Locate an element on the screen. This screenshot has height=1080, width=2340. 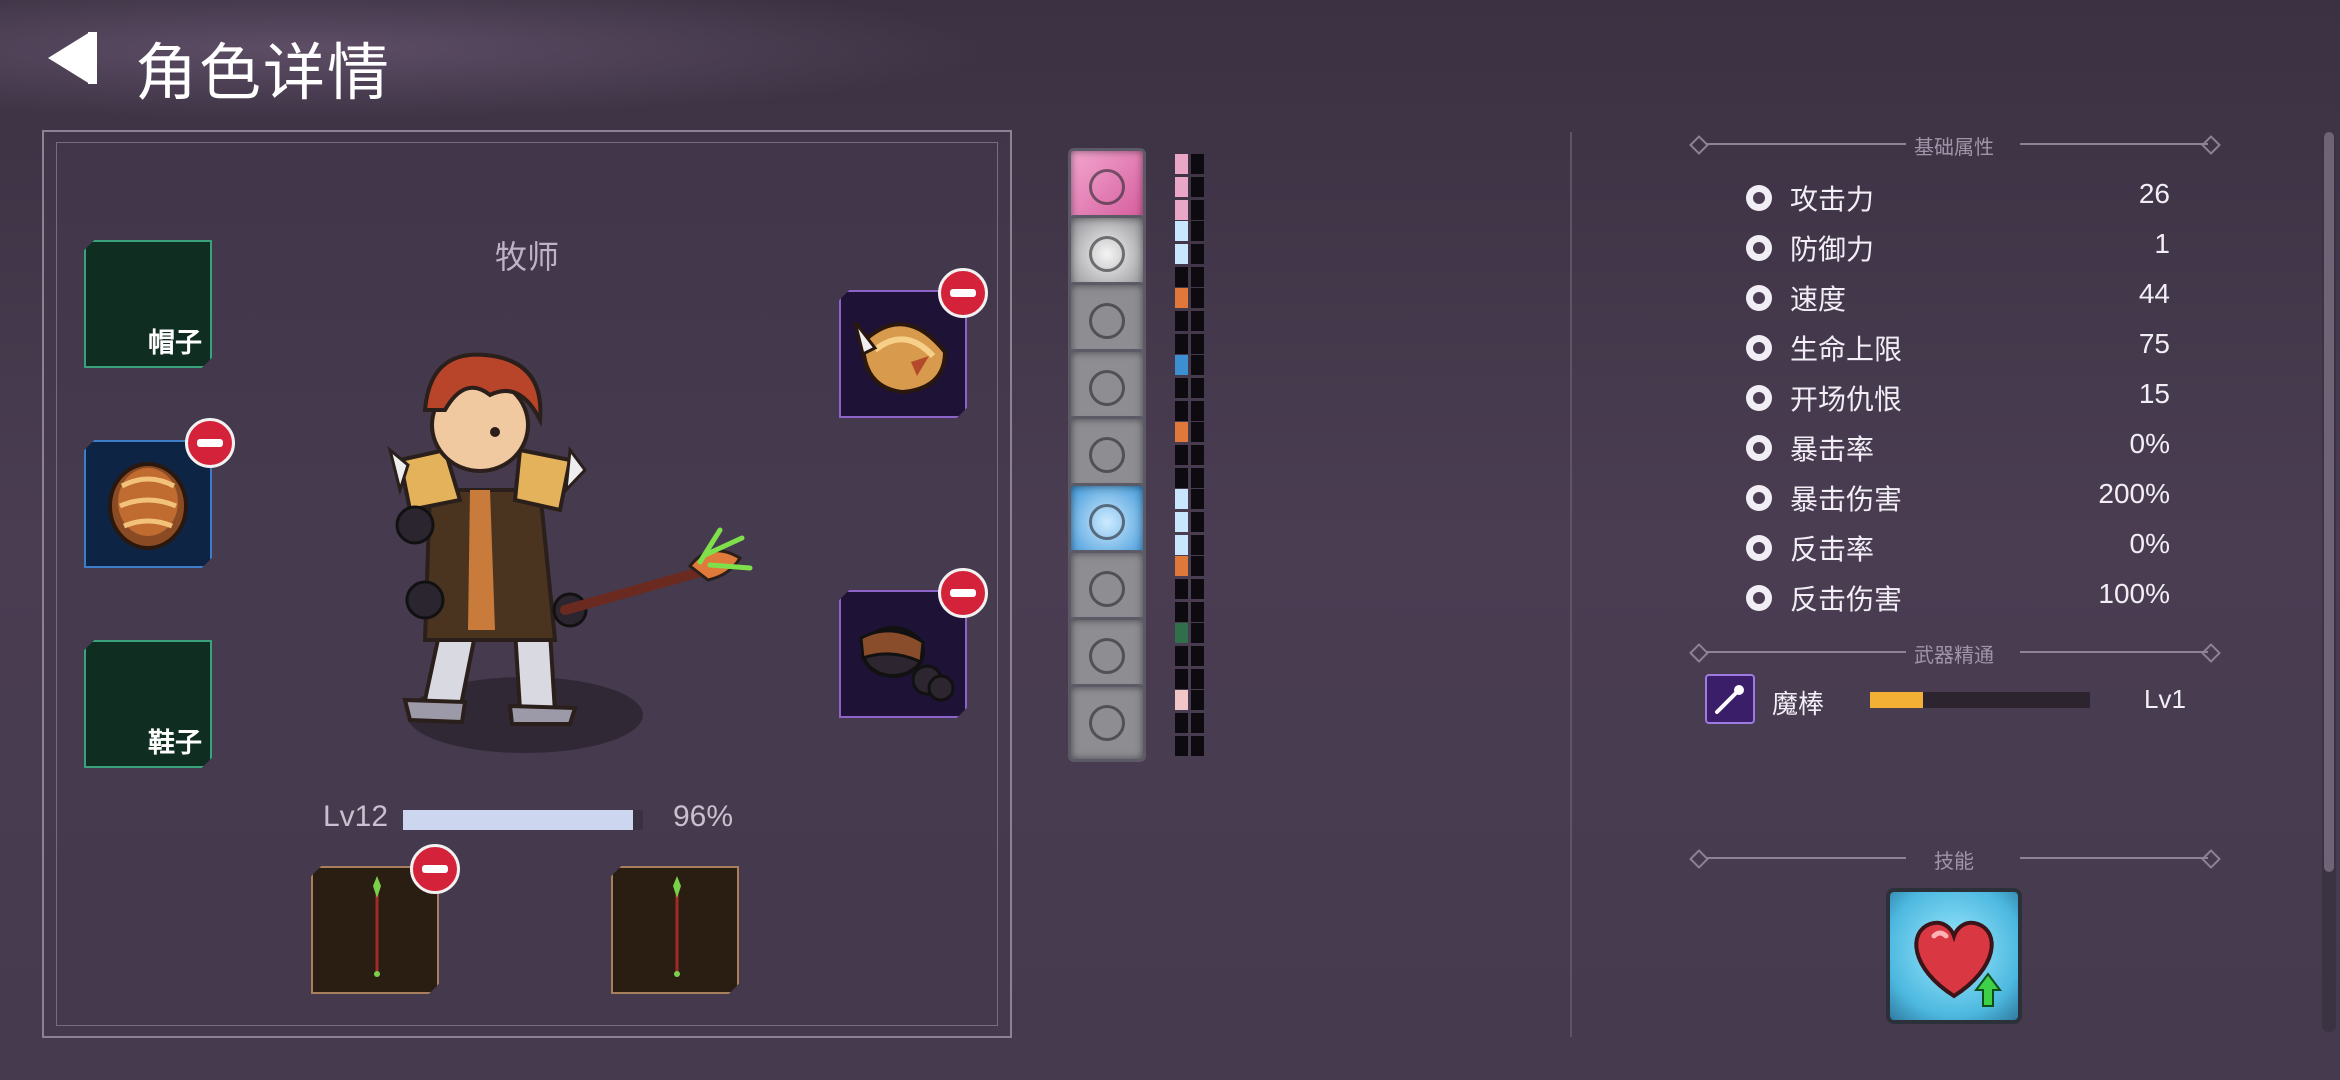
back-button is located at coordinates (72, 58).